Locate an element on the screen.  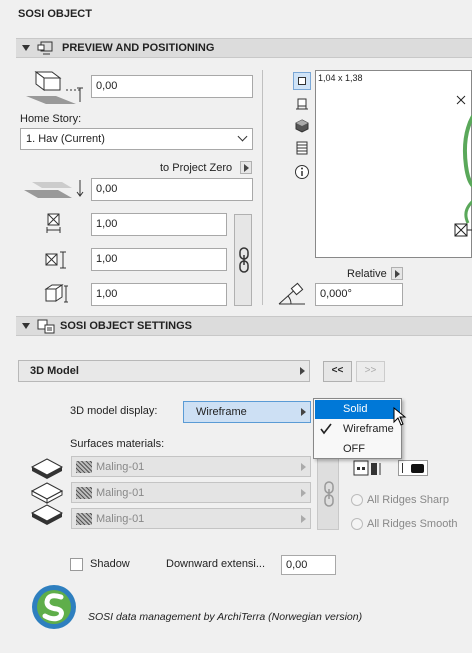
preview-canvas: 1,04 x 1,38 is located at coordinates (393, 164).